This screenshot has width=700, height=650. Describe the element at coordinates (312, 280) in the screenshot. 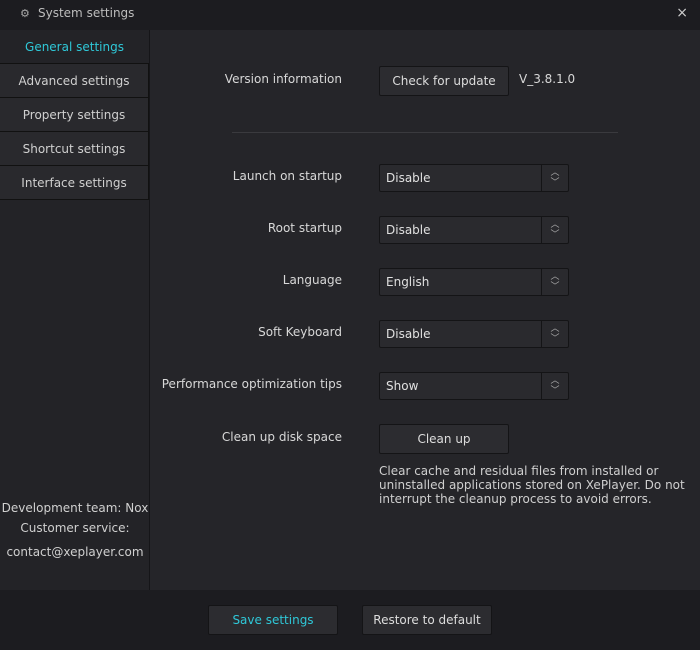

I see `language-label: Language` at that location.